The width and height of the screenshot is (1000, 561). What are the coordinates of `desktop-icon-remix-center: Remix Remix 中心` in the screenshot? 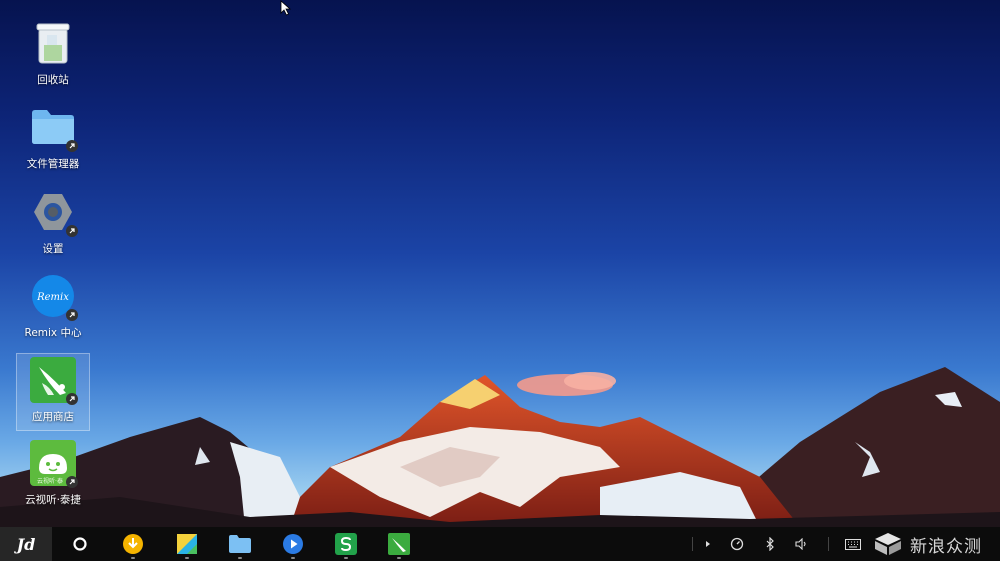 It's located at (53, 309).